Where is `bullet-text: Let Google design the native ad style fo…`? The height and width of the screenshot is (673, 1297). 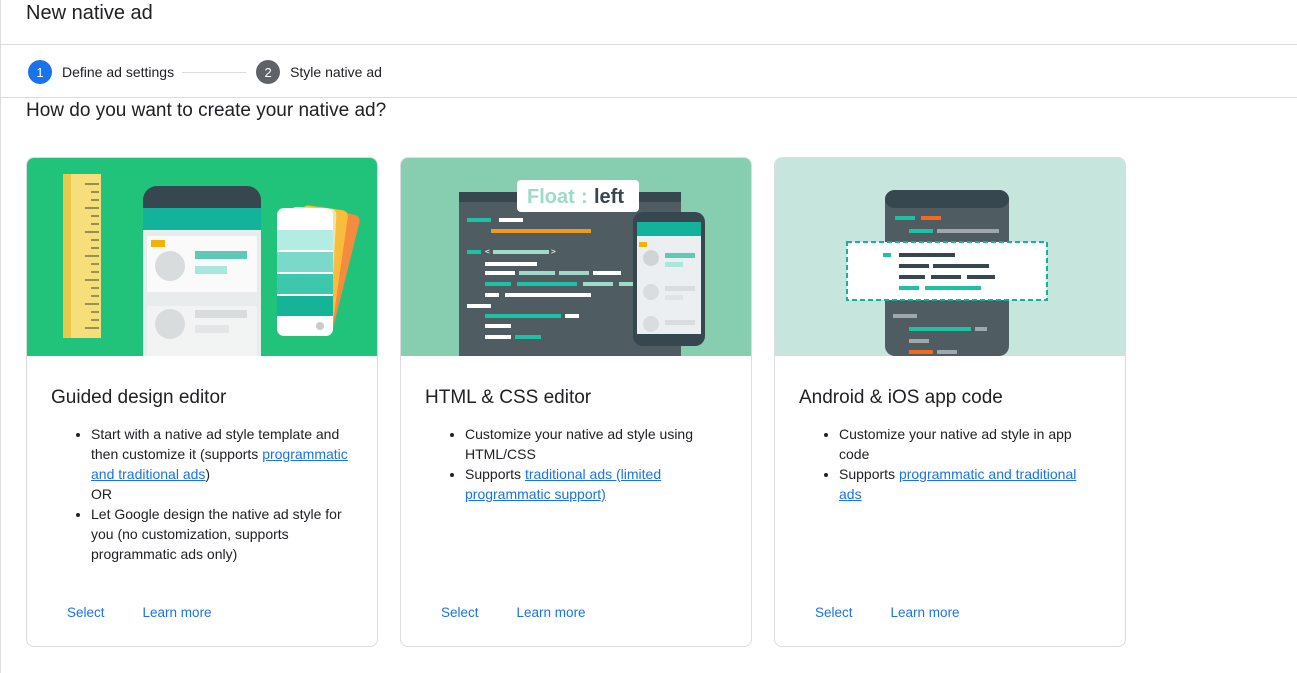
bullet-text: Let Google design the native ad style fo… is located at coordinates (216, 534).